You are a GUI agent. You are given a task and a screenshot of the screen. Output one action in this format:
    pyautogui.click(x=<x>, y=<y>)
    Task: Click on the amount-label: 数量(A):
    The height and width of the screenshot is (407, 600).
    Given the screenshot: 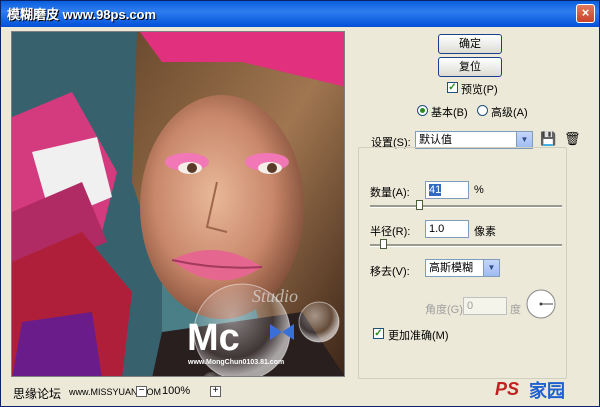 What is the action you would take?
    pyautogui.click(x=390, y=193)
    